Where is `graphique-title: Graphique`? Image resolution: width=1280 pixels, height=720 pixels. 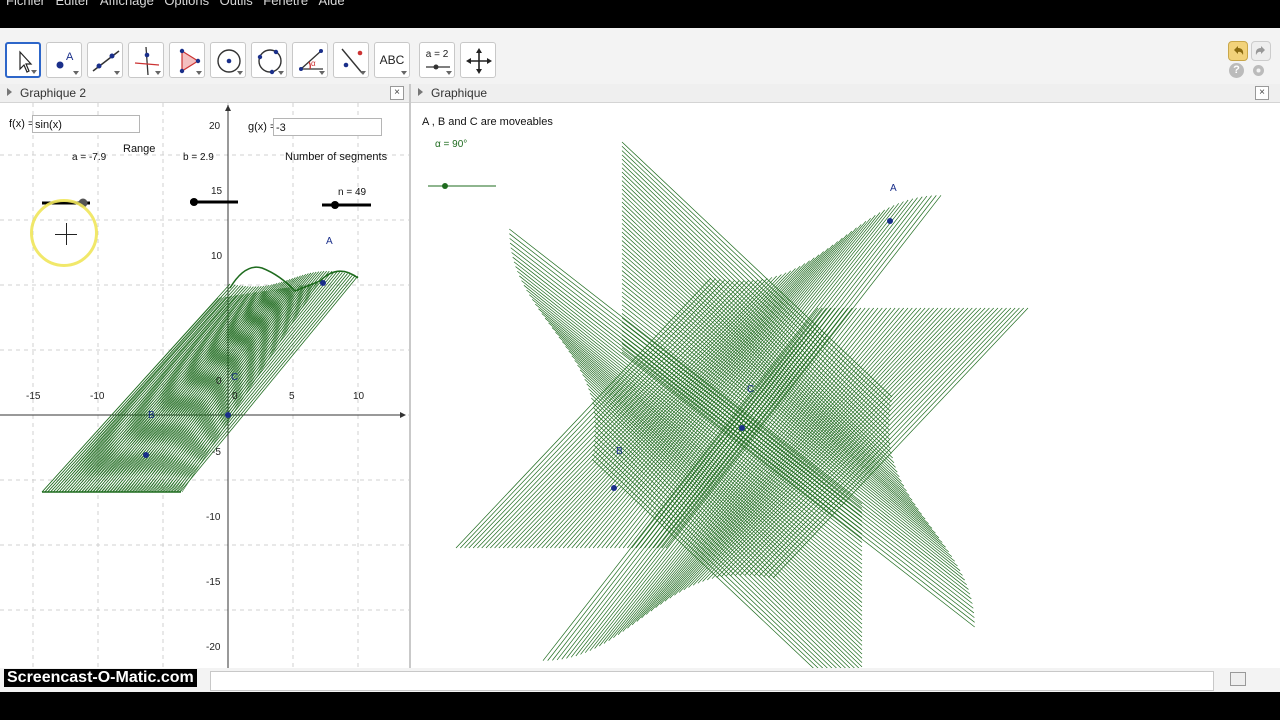
graphique-title: Graphique is located at coordinates (459, 93).